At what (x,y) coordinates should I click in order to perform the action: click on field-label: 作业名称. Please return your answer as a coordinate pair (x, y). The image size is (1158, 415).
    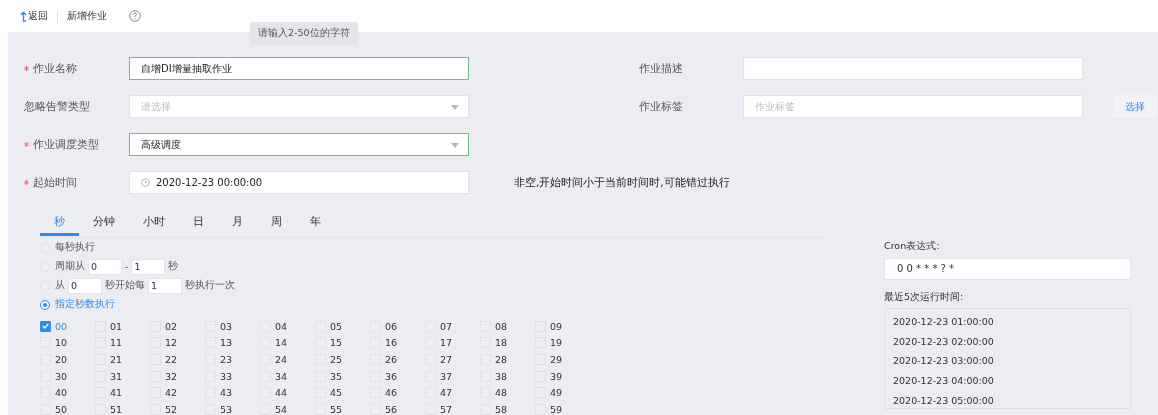
    Looking at the image, I should click on (55, 68).